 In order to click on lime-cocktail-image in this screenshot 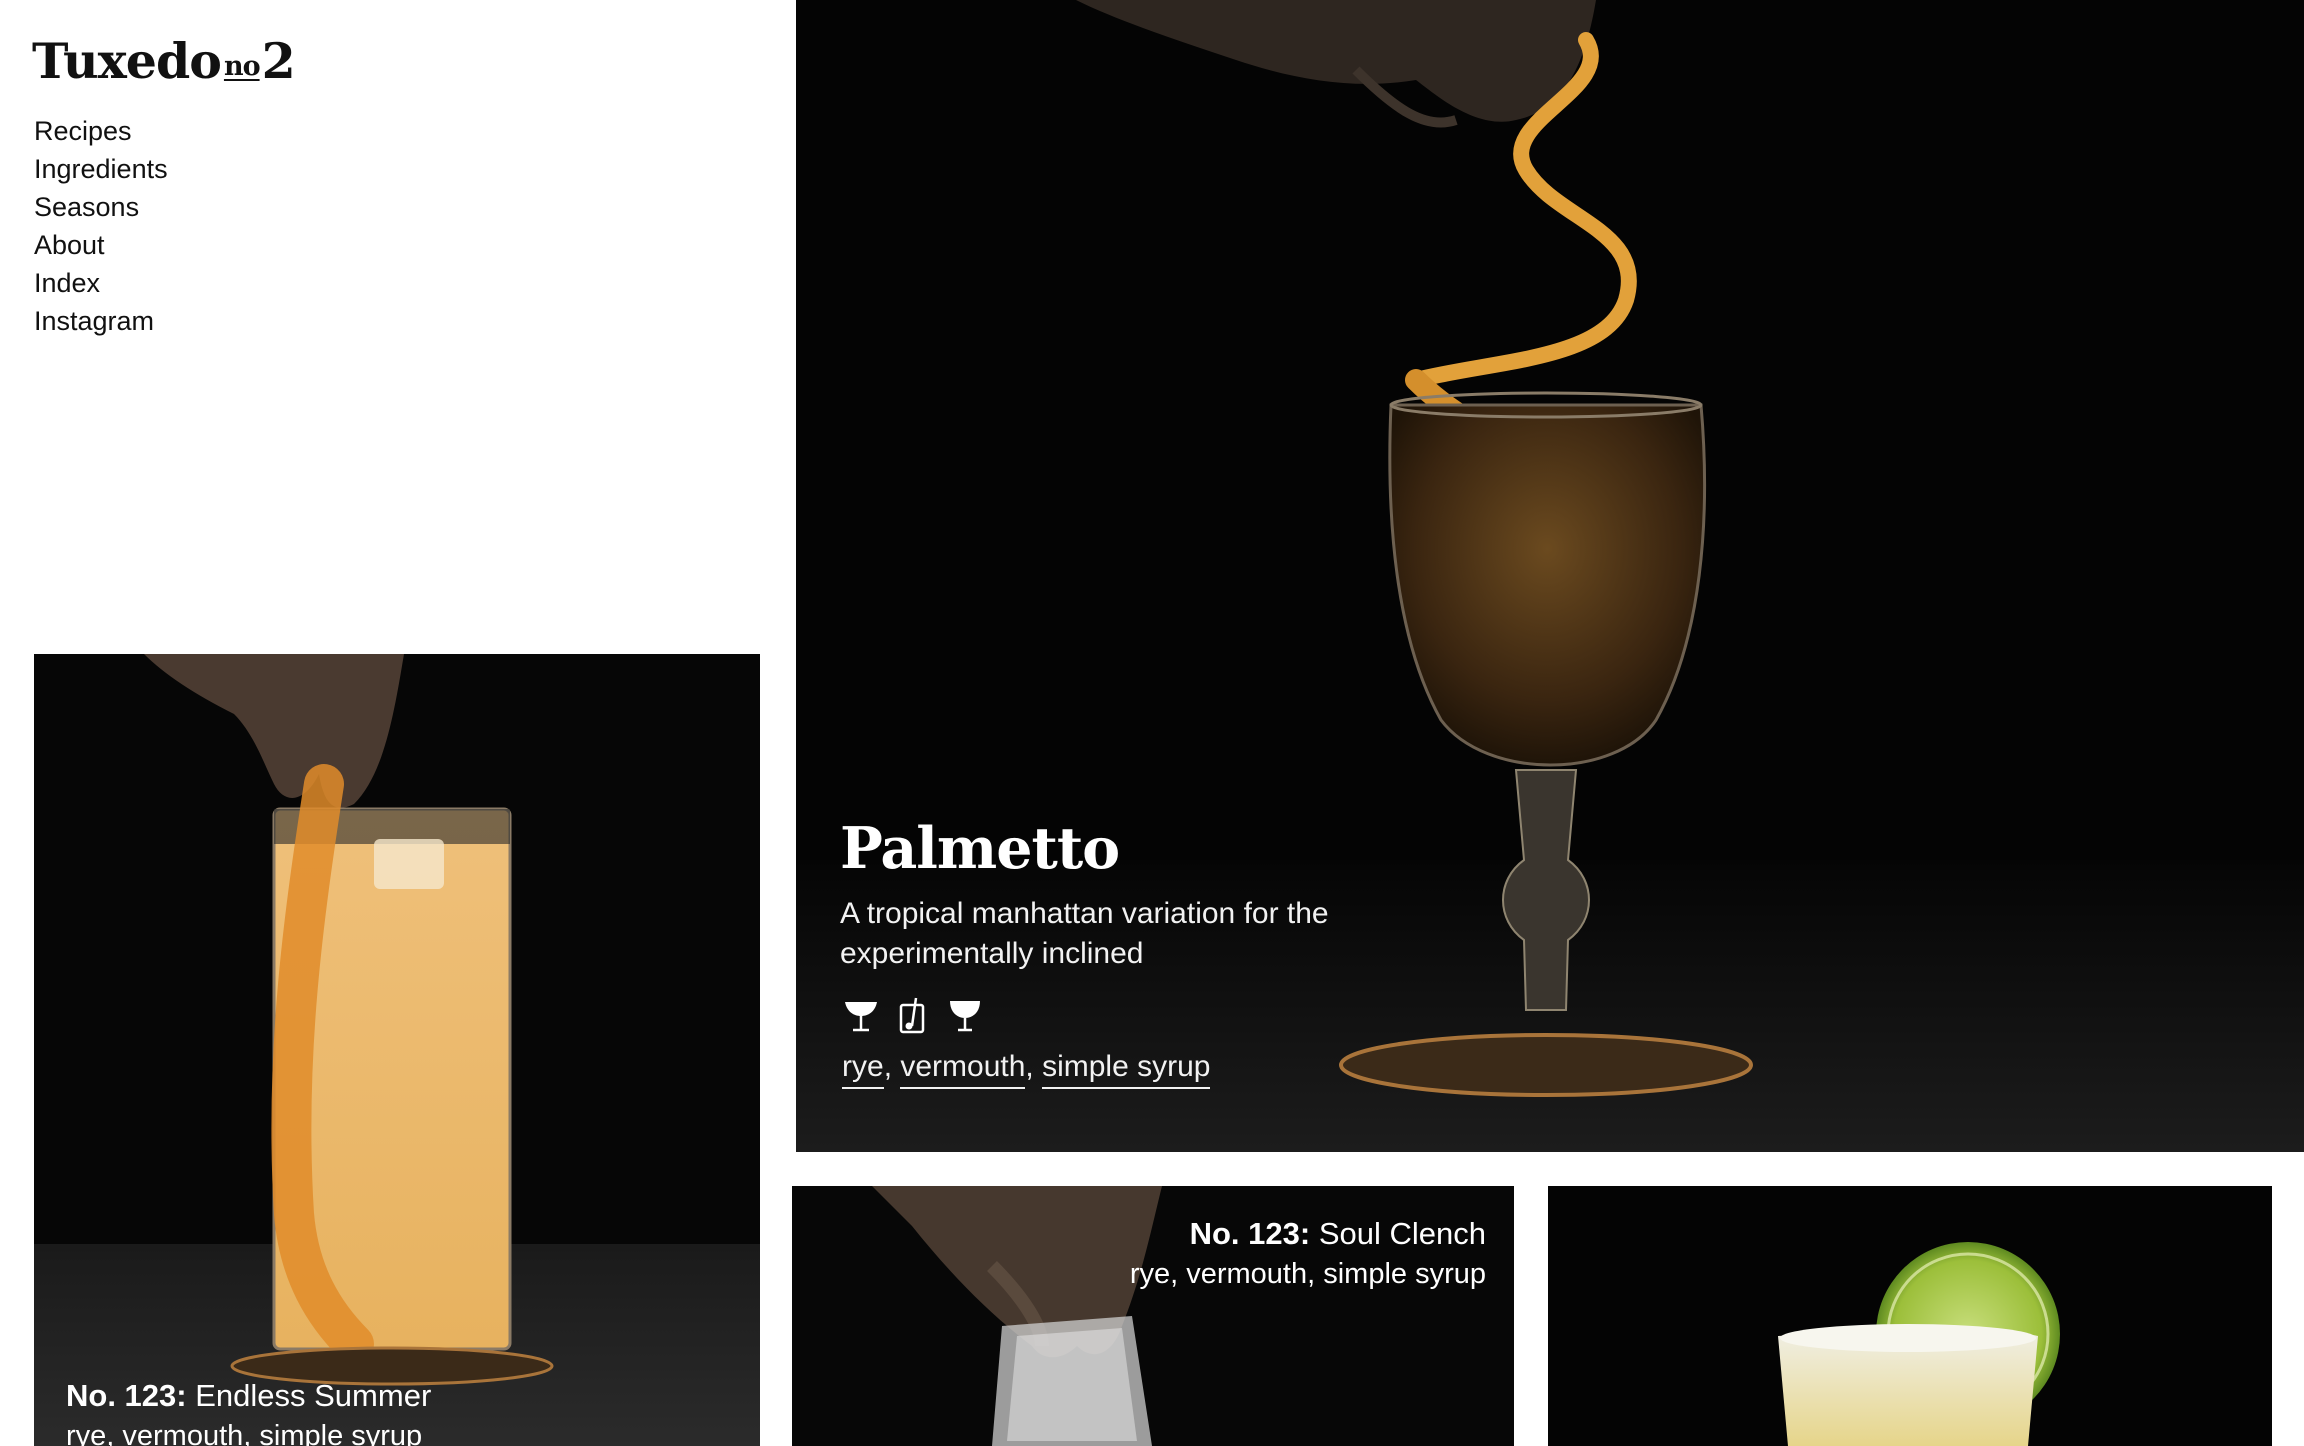, I will do `click(1910, 1316)`.